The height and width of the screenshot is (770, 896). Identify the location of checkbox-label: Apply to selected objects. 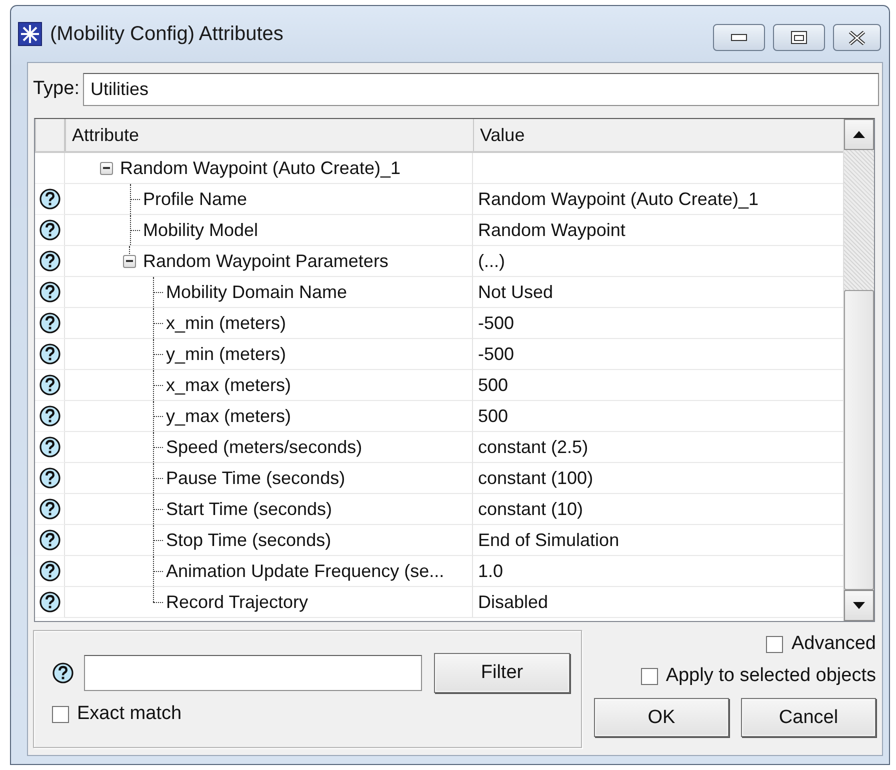
(771, 676).